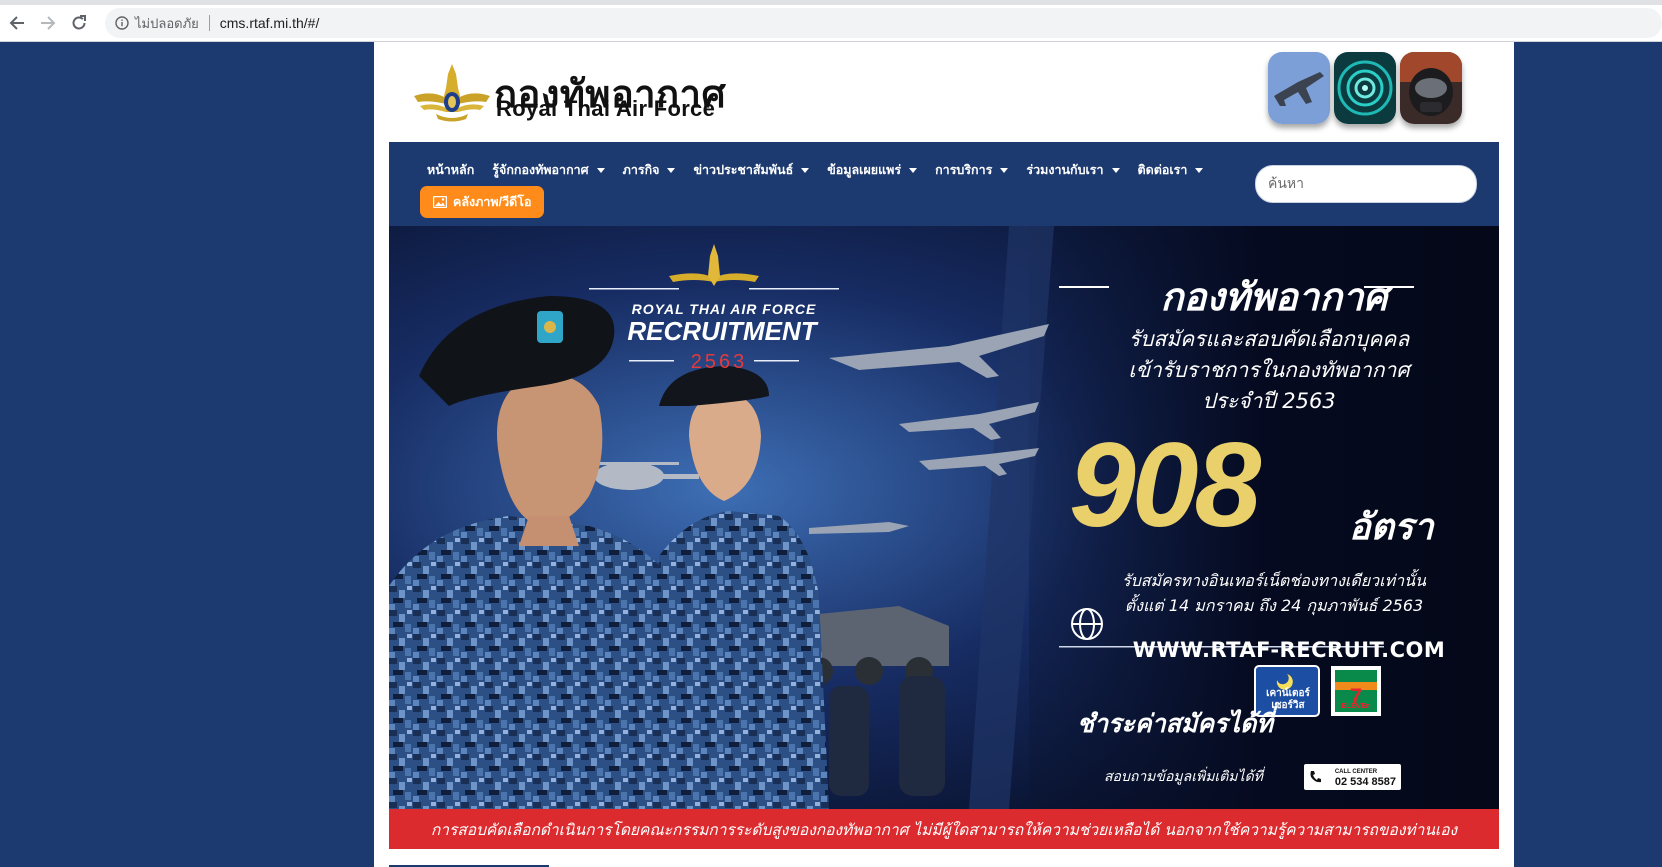 The height and width of the screenshot is (867, 1662). I want to click on reload-icon, so click(79, 22).